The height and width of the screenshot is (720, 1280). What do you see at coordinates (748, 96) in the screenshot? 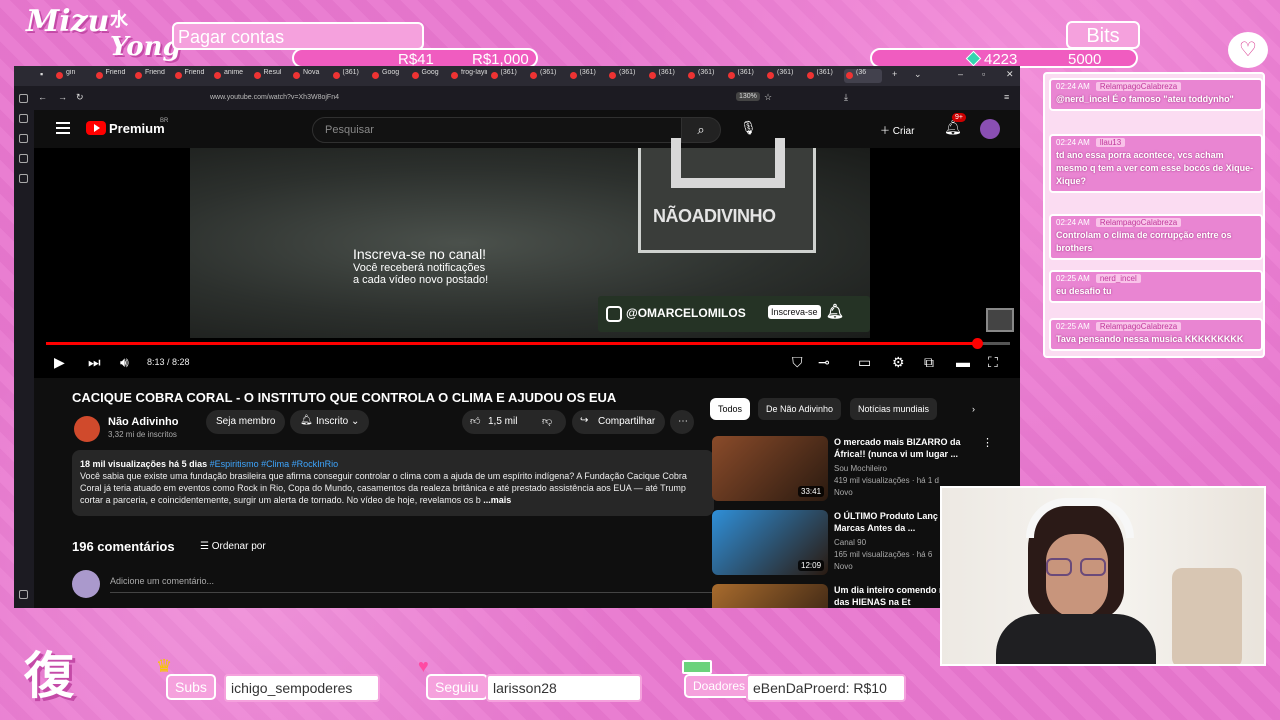
I see `zoom-level: 130%` at bounding box center [748, 96].